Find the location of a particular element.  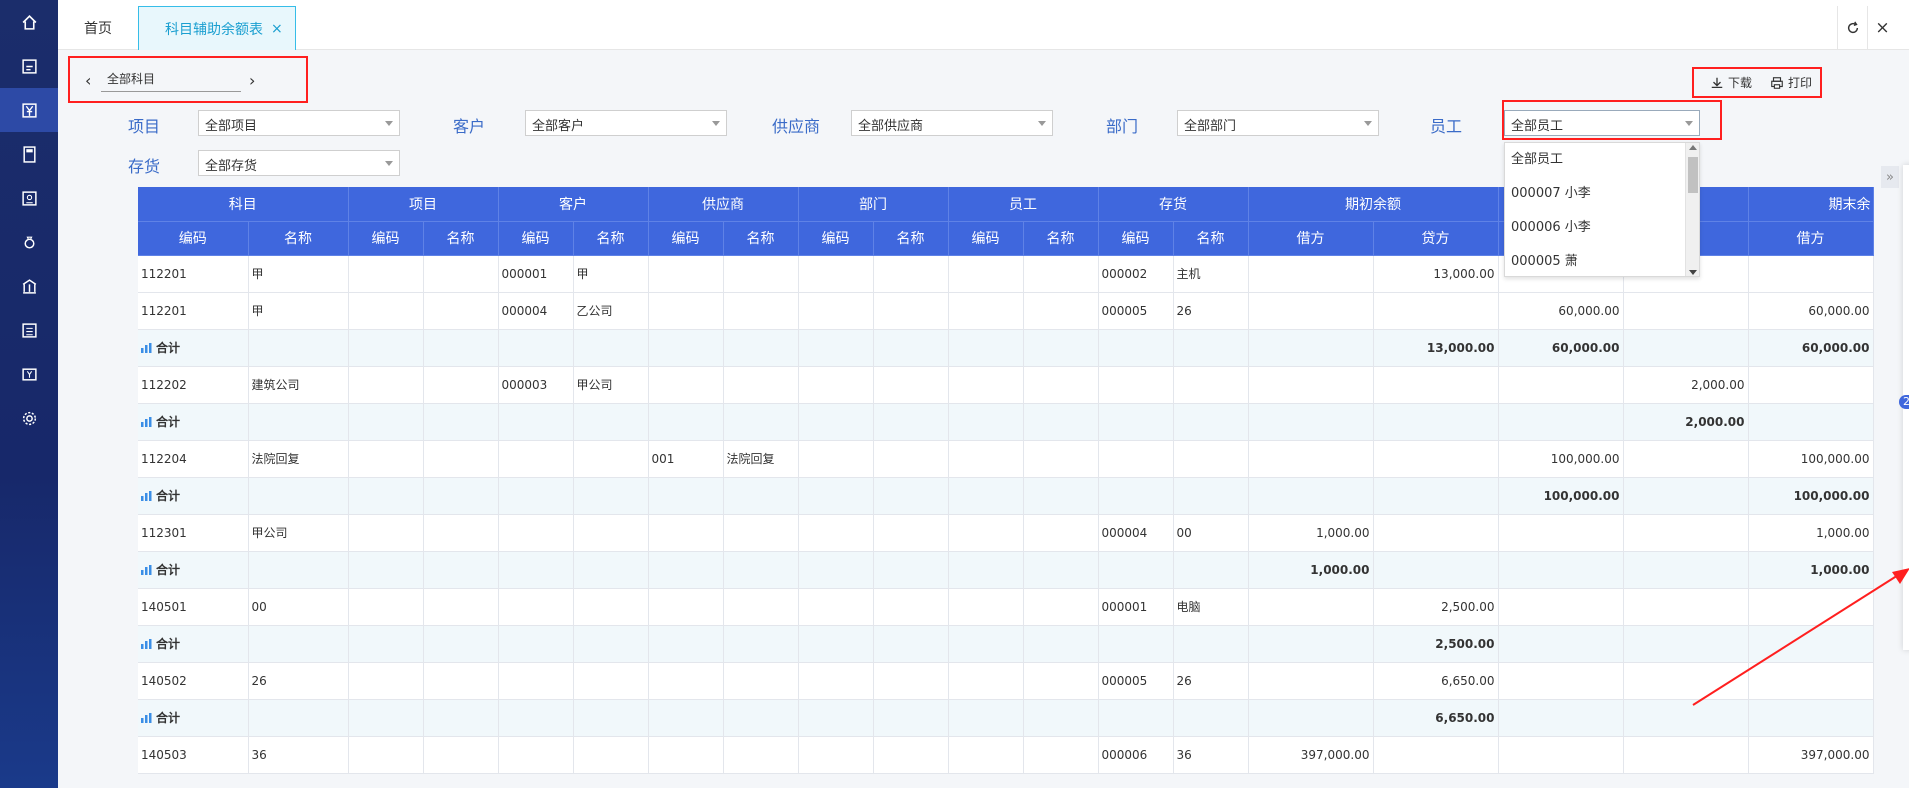

dropdown-option: 000006 小李 is located at coordinates (1602, 228).